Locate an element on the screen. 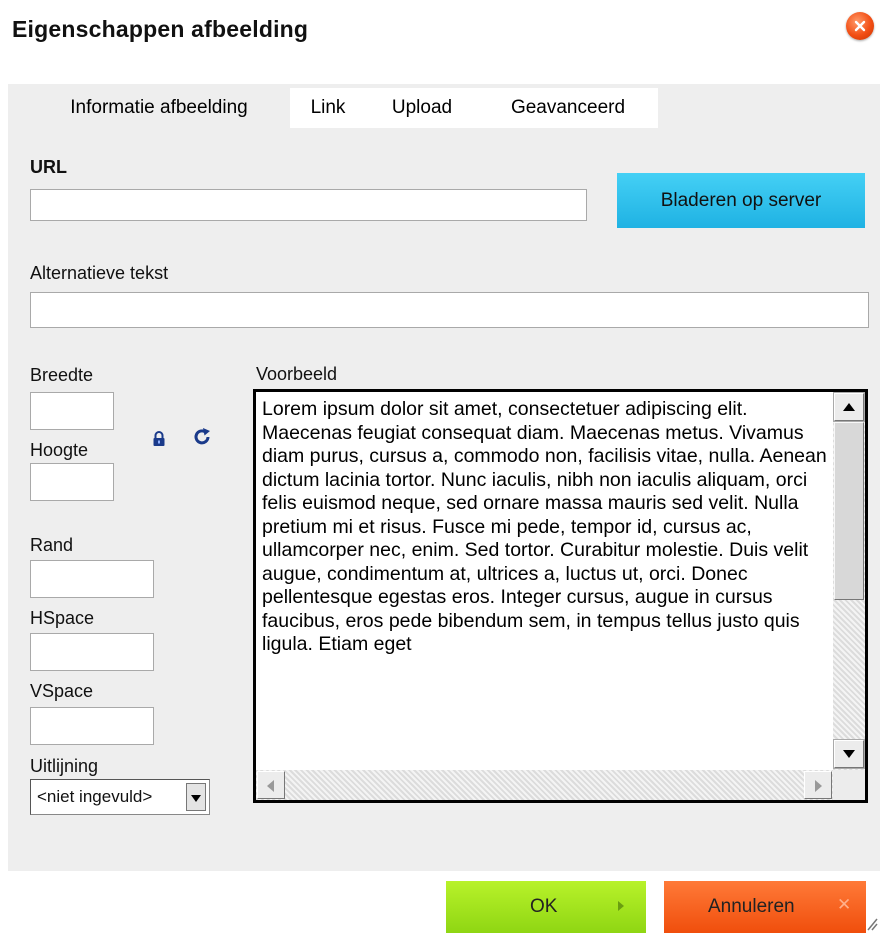 Image resolution: width=880 pixels, height=936 pixels. close-icon is located at coordinates (860, 26).